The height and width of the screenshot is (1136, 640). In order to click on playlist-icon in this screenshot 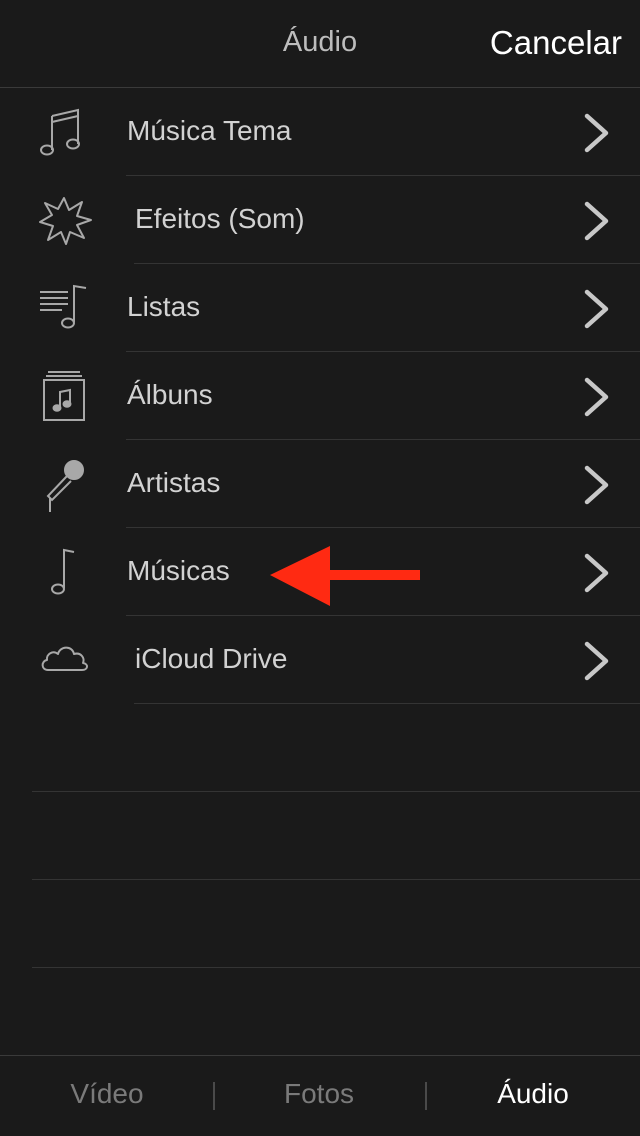, I will do `click(64, 308)`.